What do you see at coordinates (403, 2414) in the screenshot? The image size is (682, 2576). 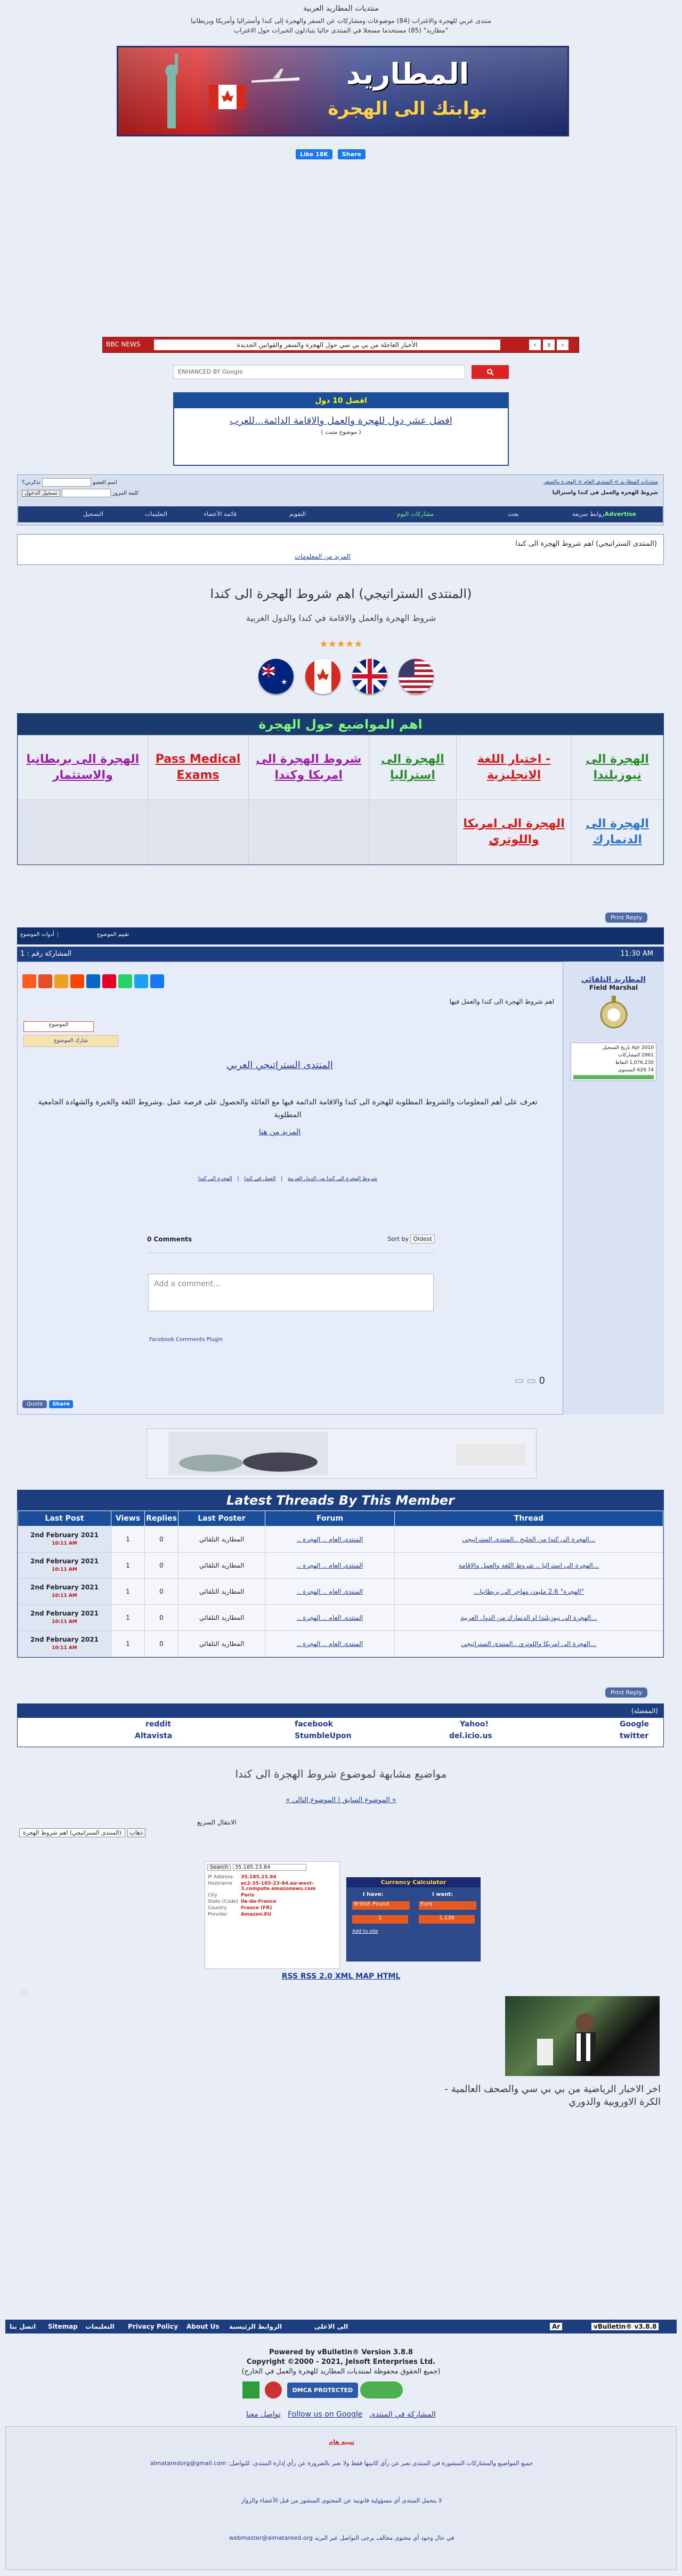 I see `footer-link-participate: ﺍﻟﻤﺸﺎﺭﻛﺔ ﻓﻲ ﺍﻟﻤﻨﺘﺪﻯ` at bounding box center [403, 2414].